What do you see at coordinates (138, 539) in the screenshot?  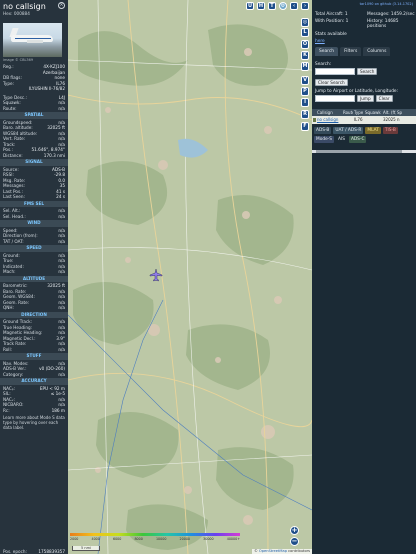 I see `altitude-label: 8000` at bounding box center [138, 539].